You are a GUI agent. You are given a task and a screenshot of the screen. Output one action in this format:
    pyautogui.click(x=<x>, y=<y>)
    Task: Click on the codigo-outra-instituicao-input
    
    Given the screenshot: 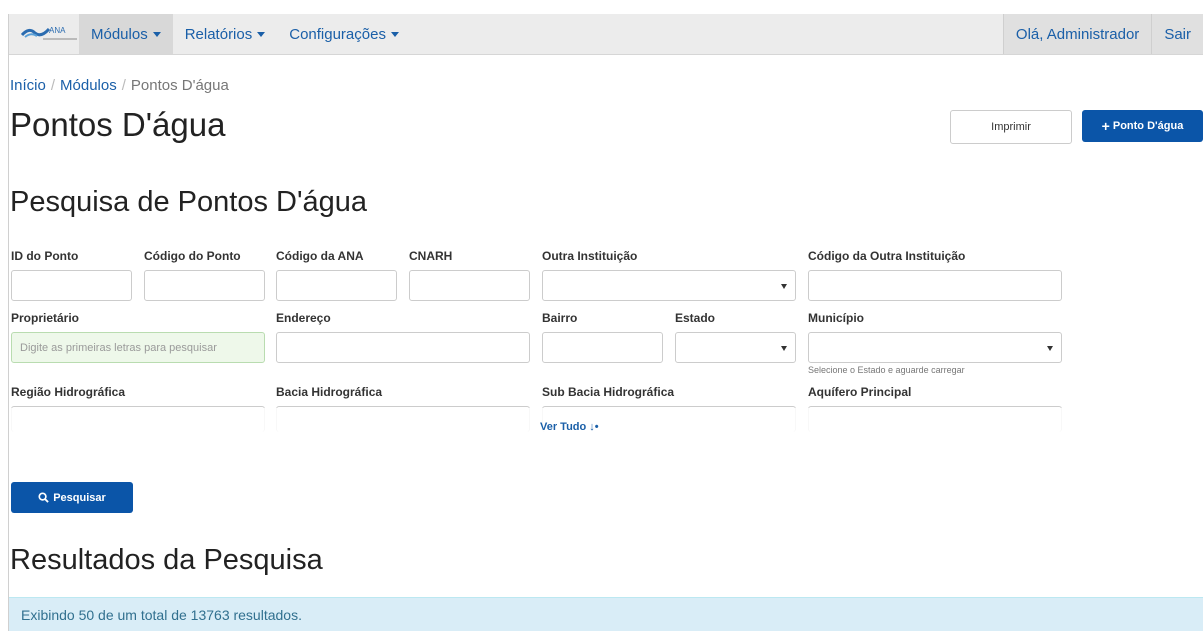 What is the action you would take?
    pyautogui.click(x=935, y=285)
    